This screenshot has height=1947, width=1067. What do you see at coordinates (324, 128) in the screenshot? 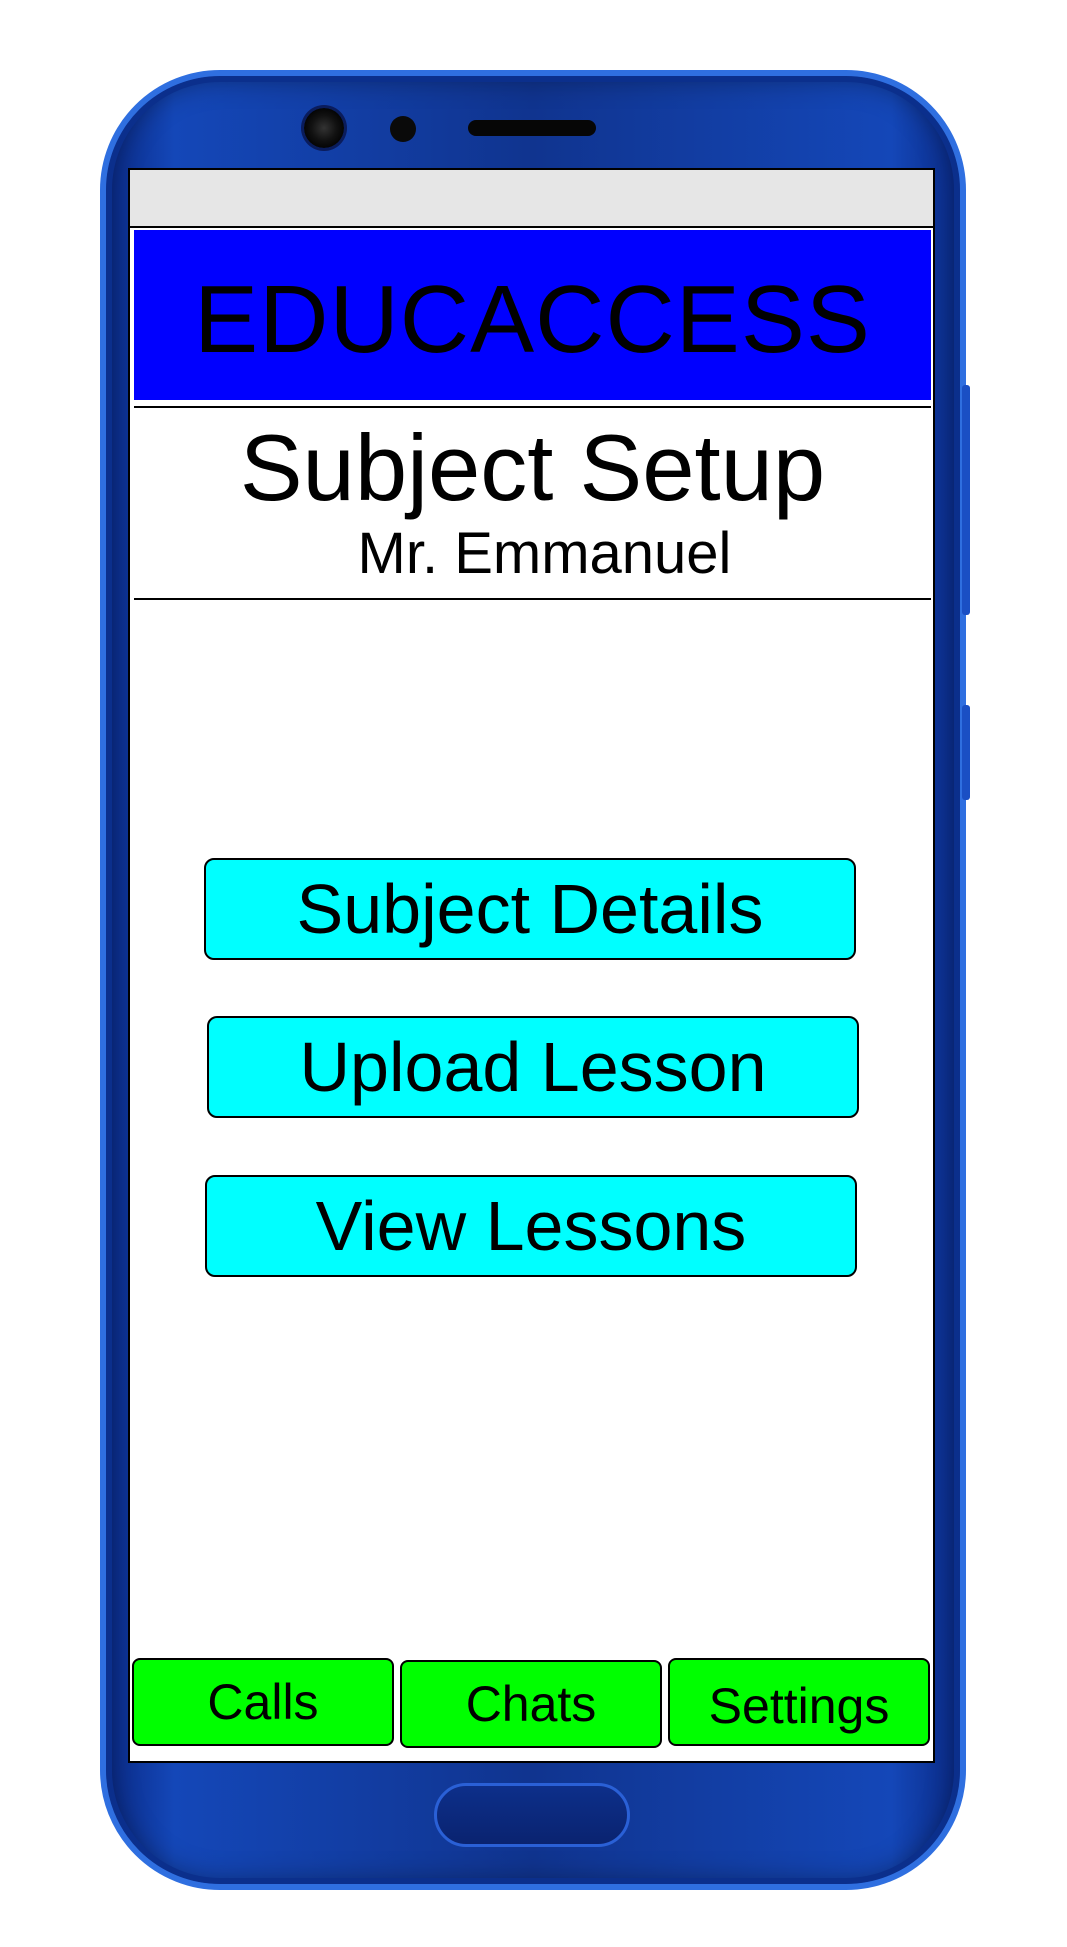
I see `camera-icon` at bounding box center [324, 128].